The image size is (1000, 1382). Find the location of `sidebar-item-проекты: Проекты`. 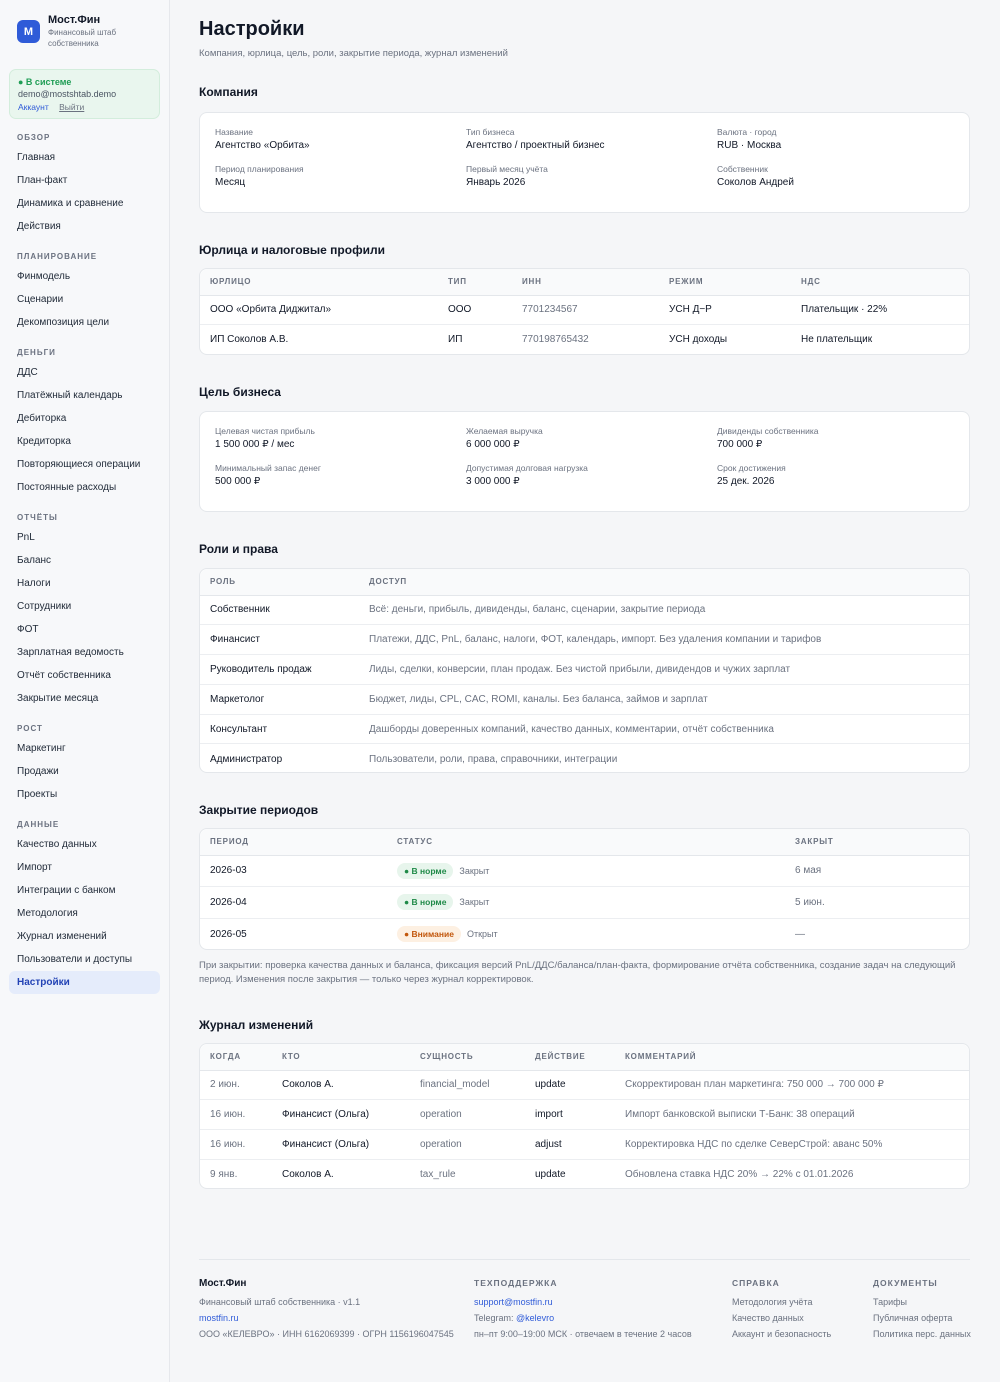

sidebar-item-проекты: Проекты is located at coordinates (84, 794).